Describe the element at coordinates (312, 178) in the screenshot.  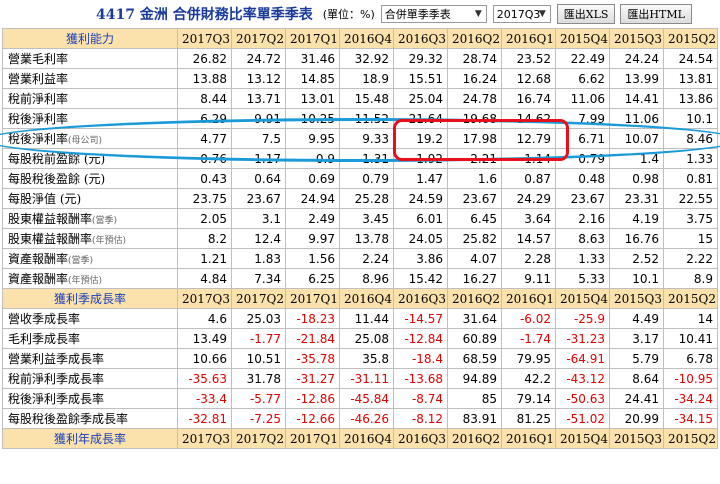
I see `value-cell: 0.69` at that location.